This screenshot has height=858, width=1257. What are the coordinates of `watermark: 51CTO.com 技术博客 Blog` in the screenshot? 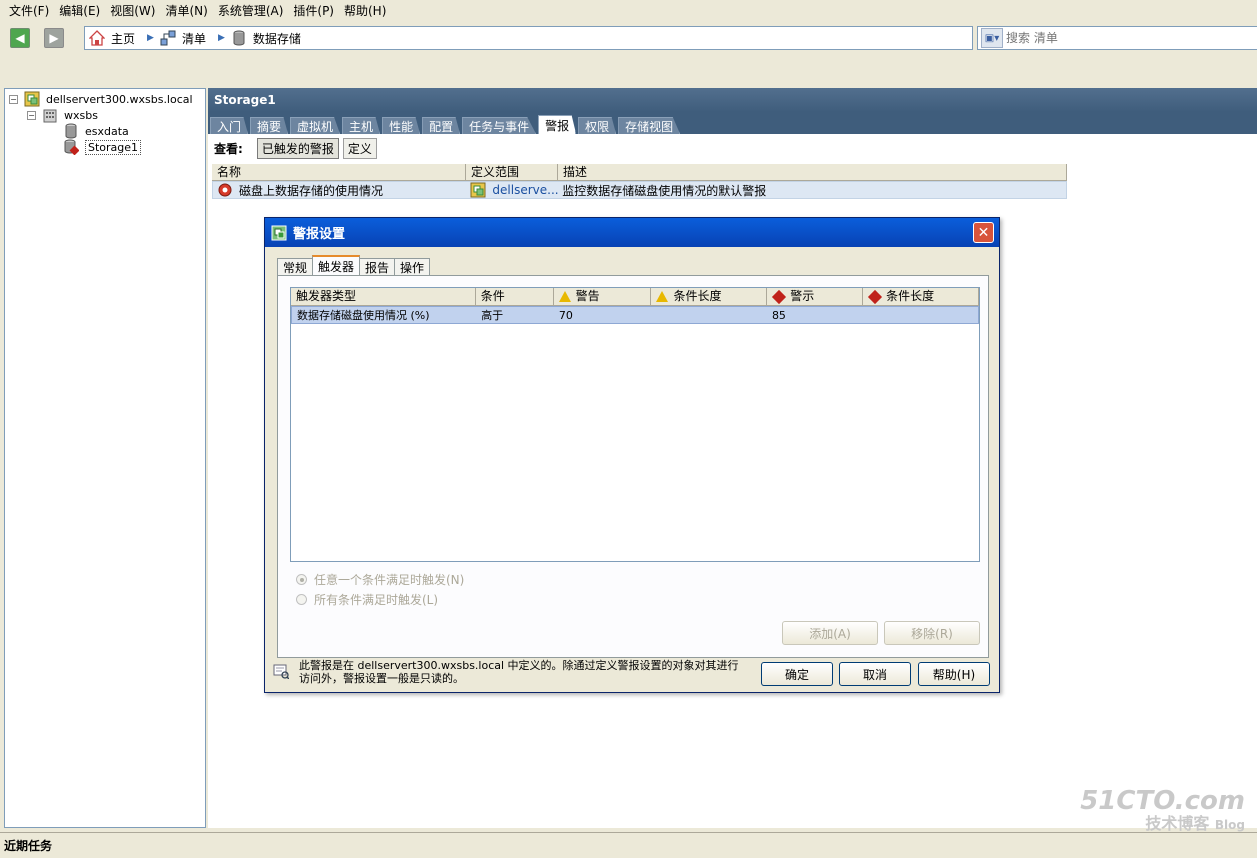 It's located at (1162, 809).